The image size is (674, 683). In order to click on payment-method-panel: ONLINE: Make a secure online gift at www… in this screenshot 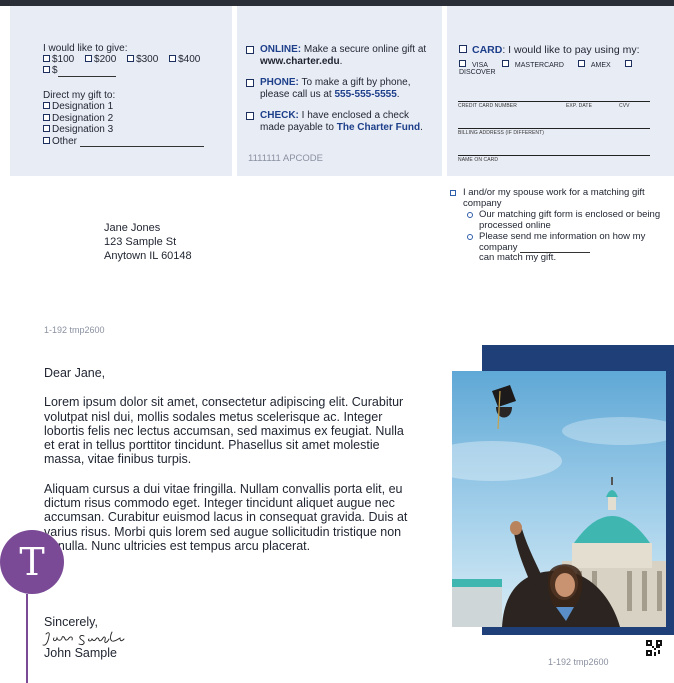, I will do `click(339, 91)`.